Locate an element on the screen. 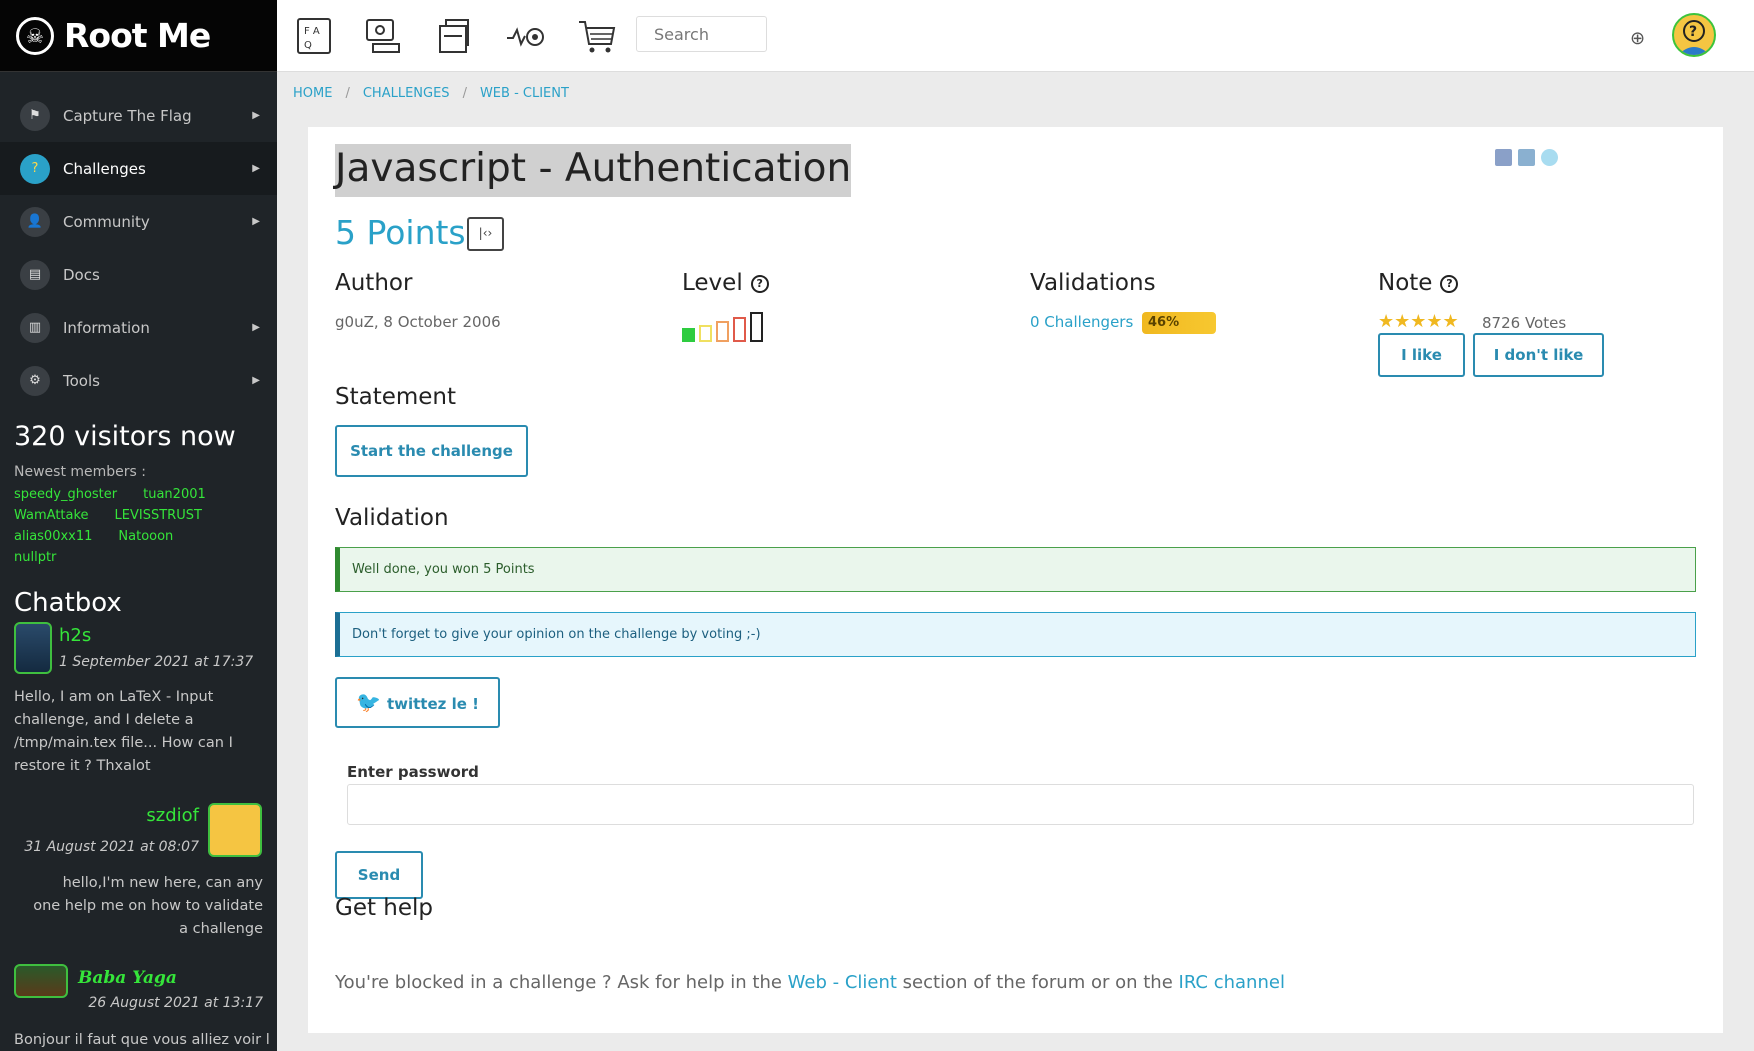  globe-icon: ⊕ is located at coordinates (1637, 38).